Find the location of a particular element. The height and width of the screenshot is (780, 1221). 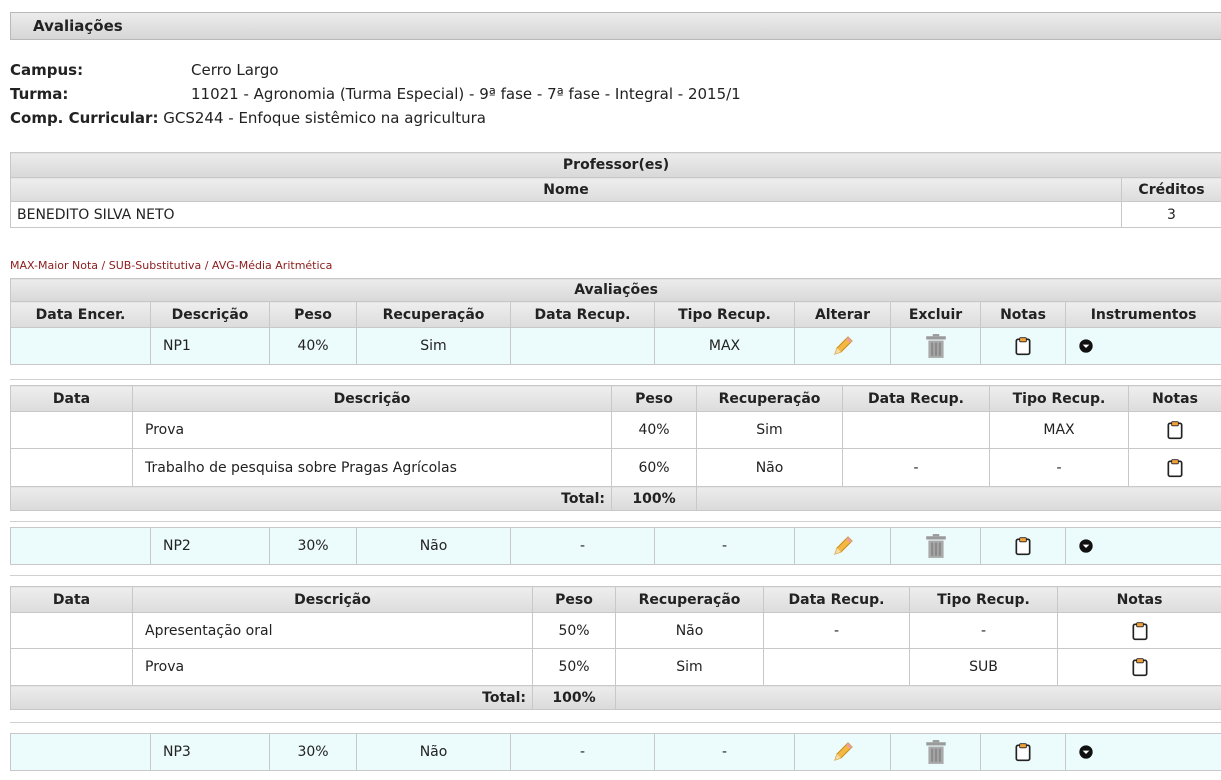

table-row: Apresentação oral 50% Não - - is located at coordinates (615, 630).